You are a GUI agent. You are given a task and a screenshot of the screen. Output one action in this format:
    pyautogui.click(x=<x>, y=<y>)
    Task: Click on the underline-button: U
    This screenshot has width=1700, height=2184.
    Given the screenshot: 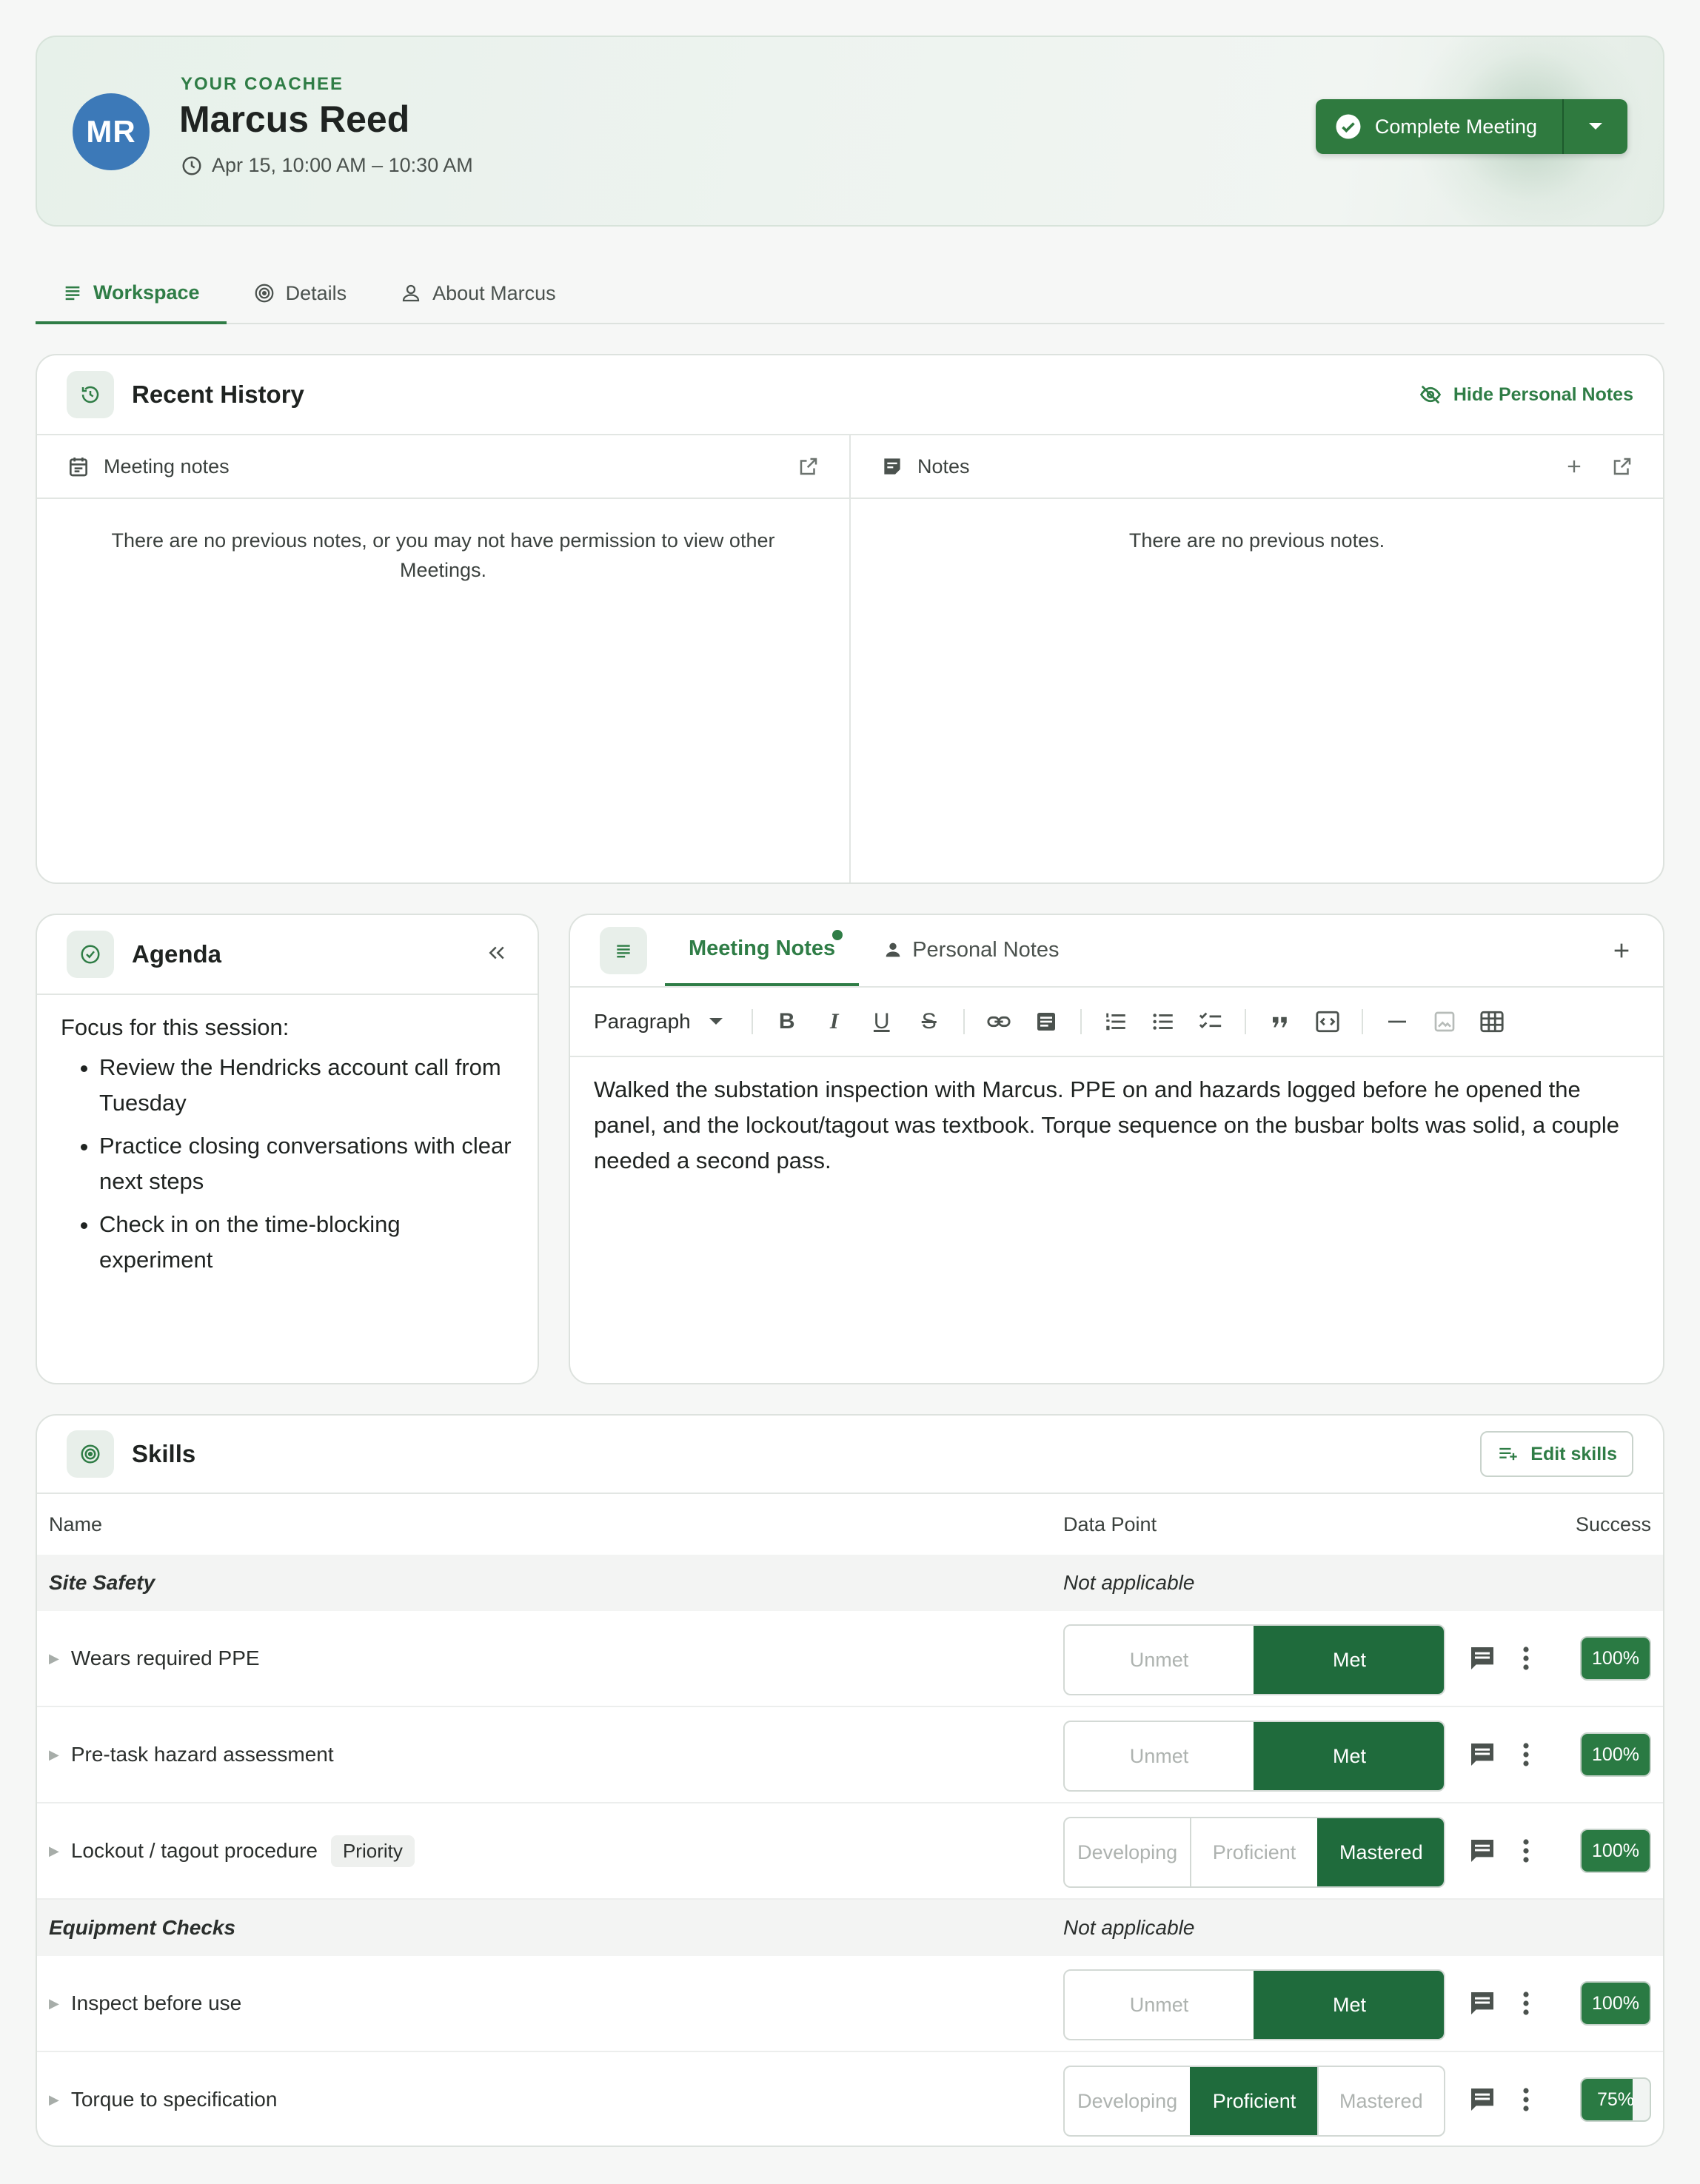 What is the action you would take?
    pyautogui.click(x=882, y=1022)
    